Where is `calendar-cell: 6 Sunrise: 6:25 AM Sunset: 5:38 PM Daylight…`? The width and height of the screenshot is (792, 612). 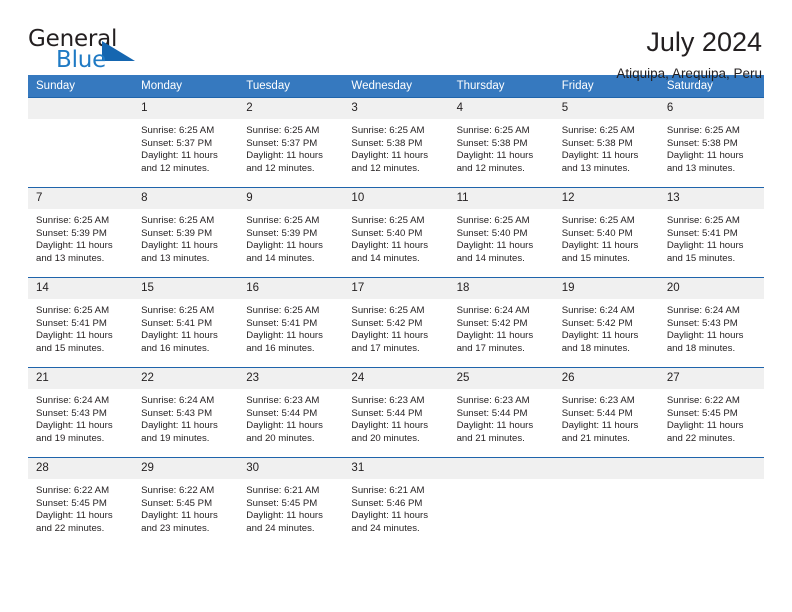
calendar-cell: 6 Sunrise: 6:25 AM Sunset: 5:38 PM Daylight… is located at coordinates (711, 142).